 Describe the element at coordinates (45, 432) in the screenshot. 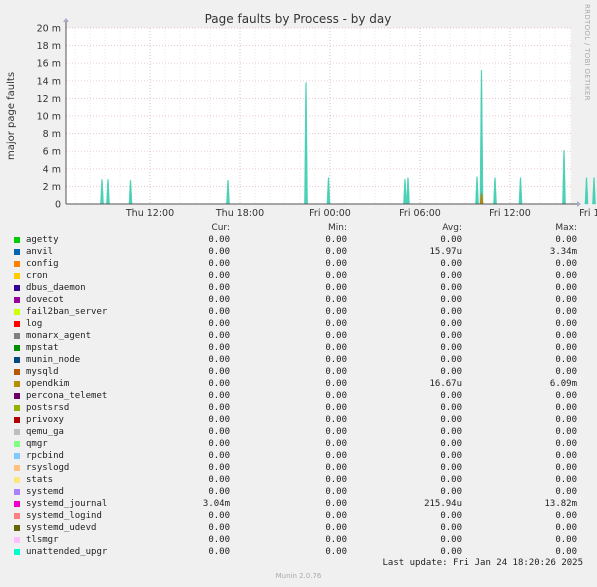

I see `legend-name: qemu_ga` at that location.